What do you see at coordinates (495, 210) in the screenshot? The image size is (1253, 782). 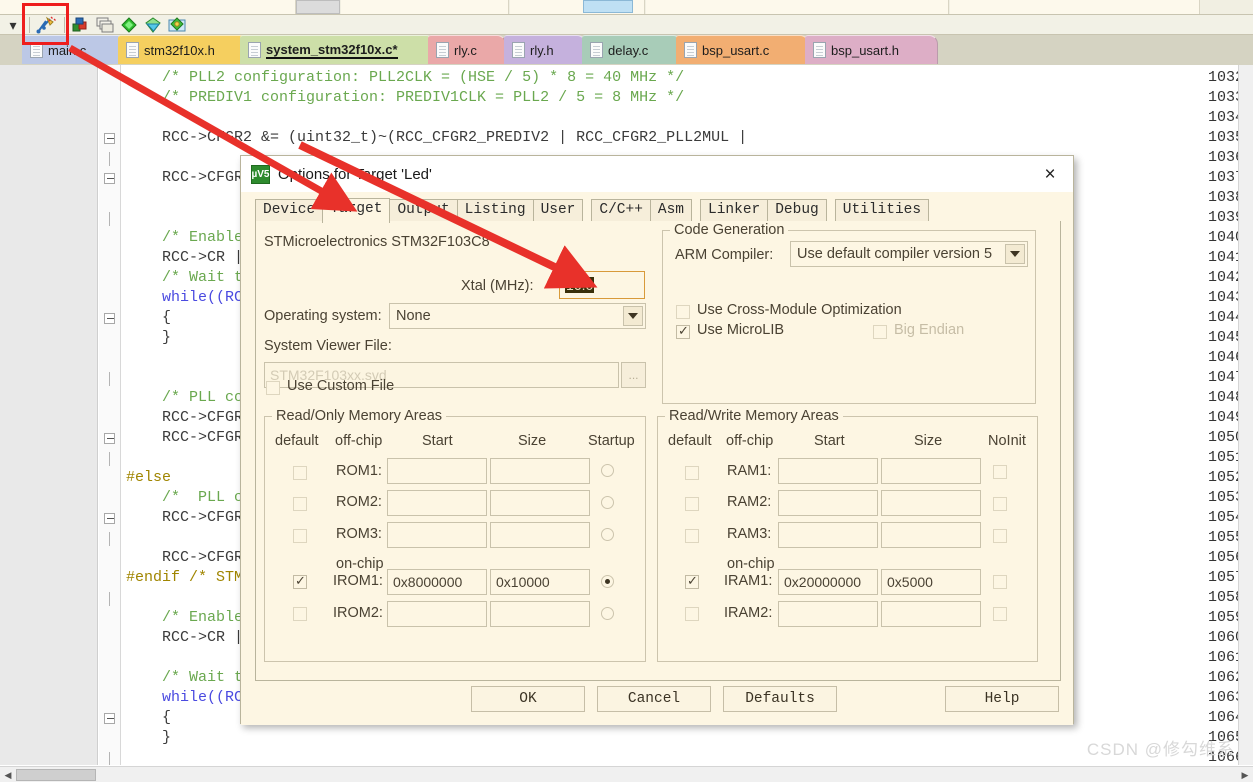 I see `dialog-tab-listing: Listing` at bounding box center [495, 210].